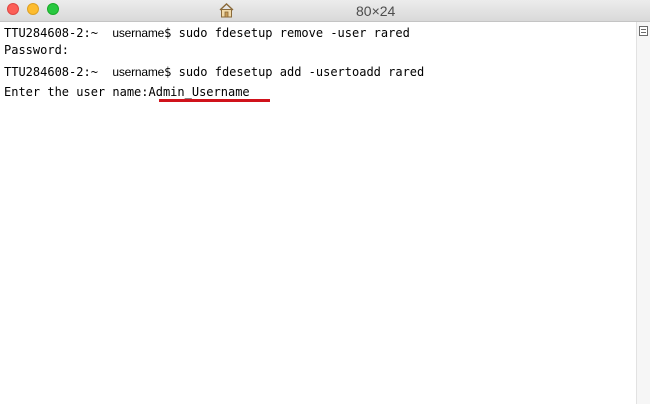 This screenshot has width=650, height=404. What do you see at coordinates (37, 50) in the screenshot?
I see `terminal-line: Password:` at bounding box center [37, 50].